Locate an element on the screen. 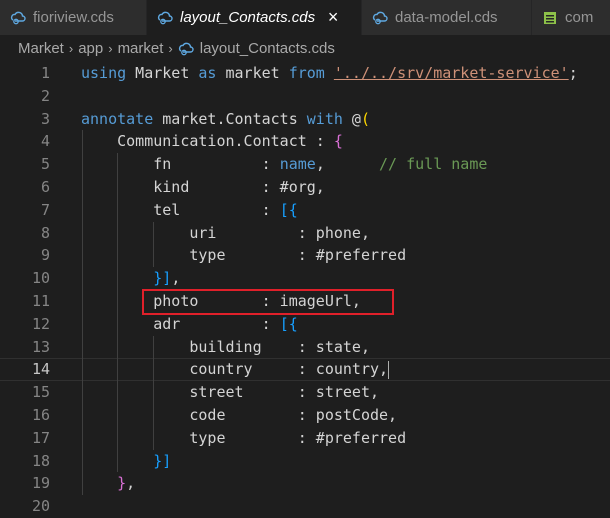 The image size is (610, 518). code-line: 13 building : state, is located at coordinates (305, 347).